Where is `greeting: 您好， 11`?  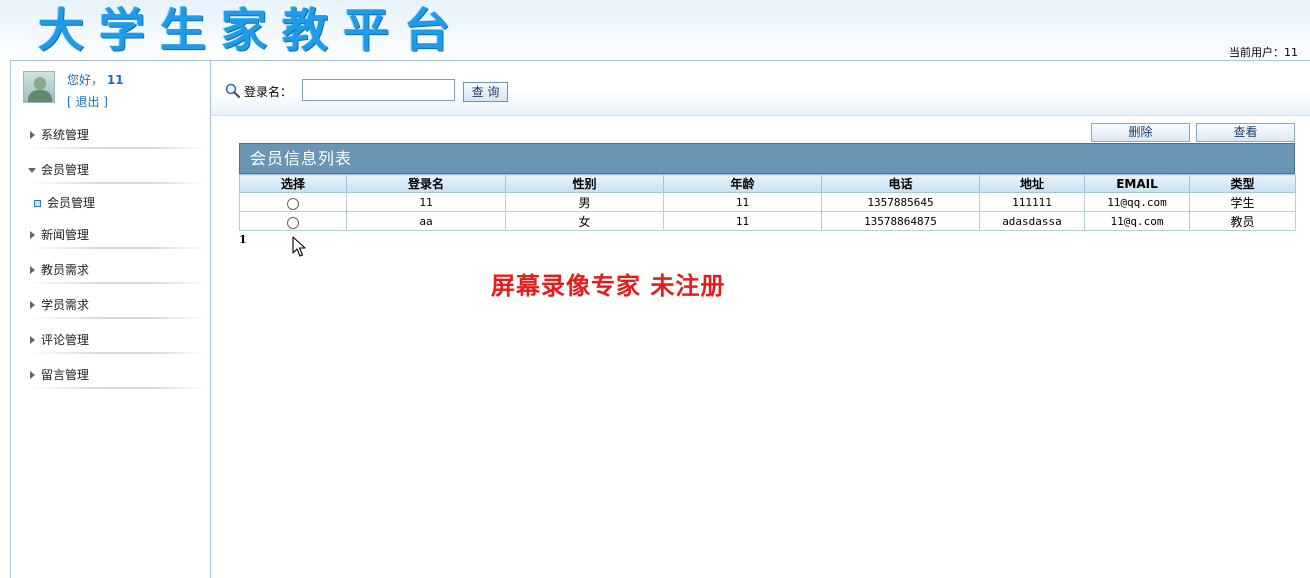 greeting: 您好， 11 is located at coordinates (95, 79).